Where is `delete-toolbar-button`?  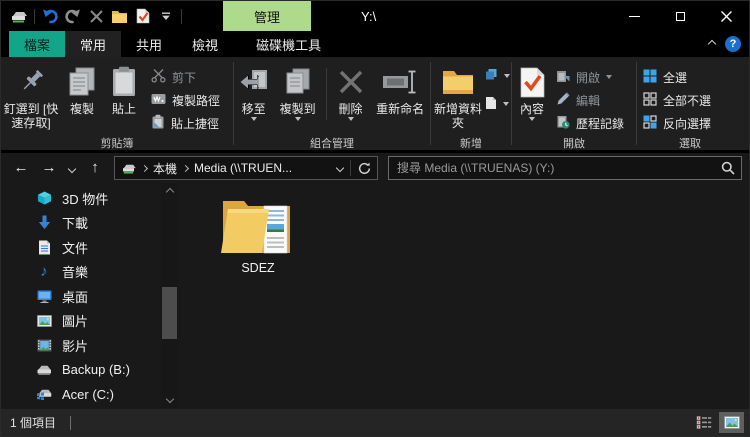
delete-toolbar-button is located at coordinates (96, 16).